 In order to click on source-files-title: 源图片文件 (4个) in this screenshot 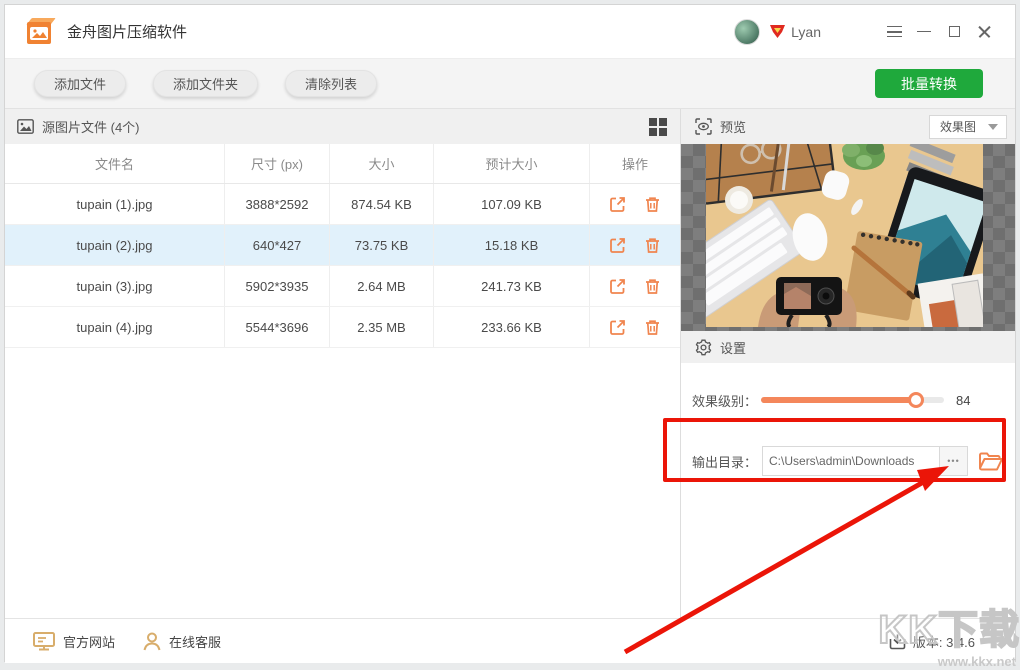, I will do `click(91, 127)`.